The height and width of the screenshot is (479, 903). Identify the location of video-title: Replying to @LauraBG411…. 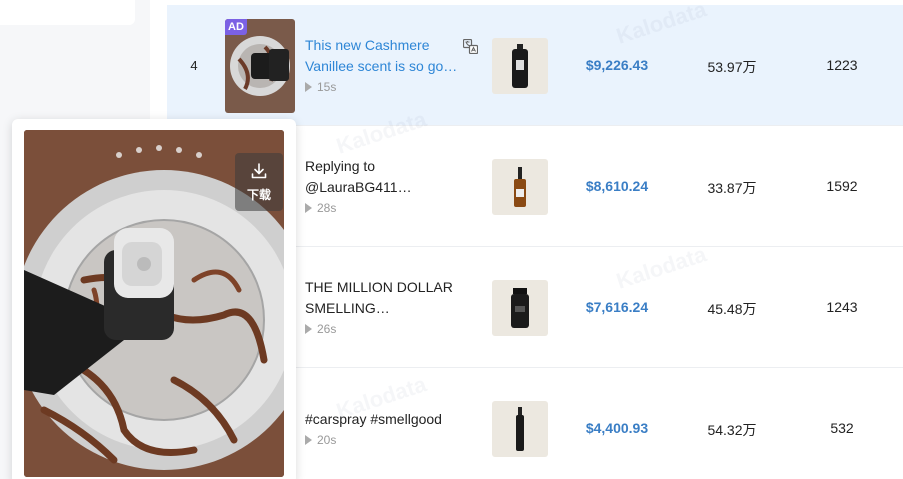
(382, 177).